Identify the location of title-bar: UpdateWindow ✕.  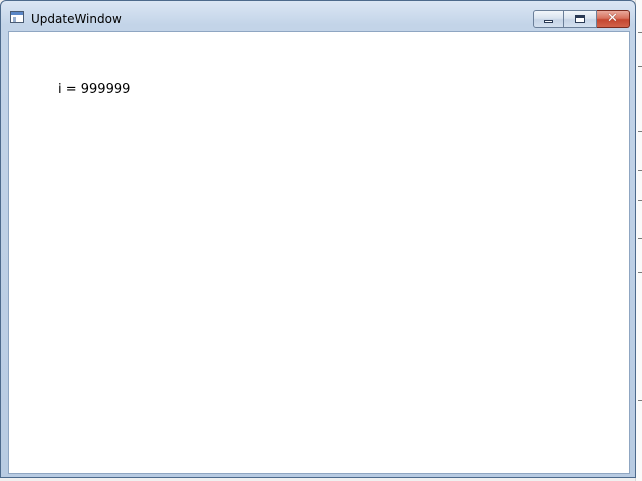
(318, 16).